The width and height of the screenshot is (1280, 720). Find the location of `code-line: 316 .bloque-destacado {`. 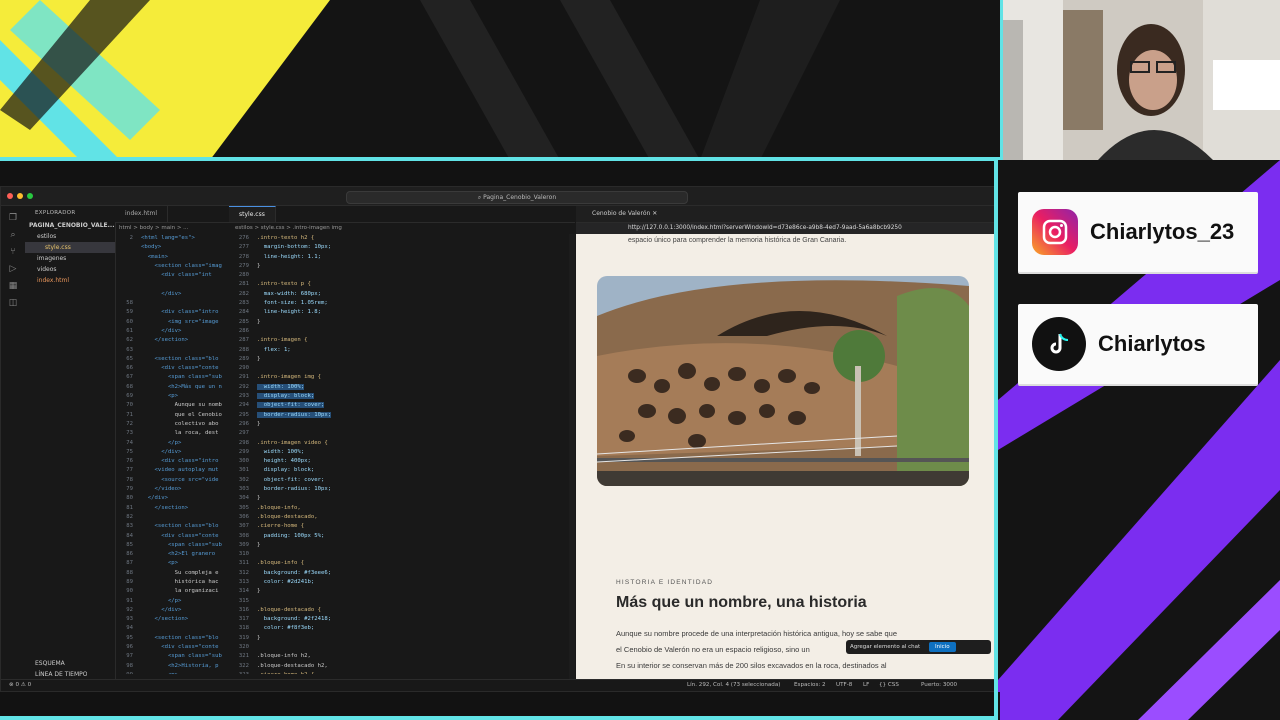

code-line: 316 .bloque-destacado { is located at coordinates (399, 610).